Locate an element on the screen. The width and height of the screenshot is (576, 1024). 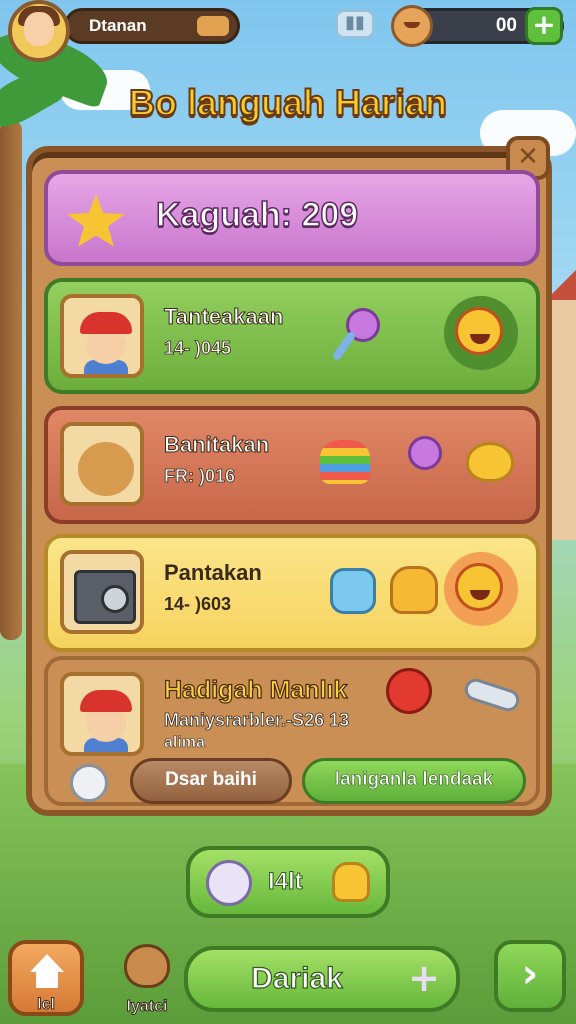
task-progress: 14- )045 is located at coordinates (198, 348).